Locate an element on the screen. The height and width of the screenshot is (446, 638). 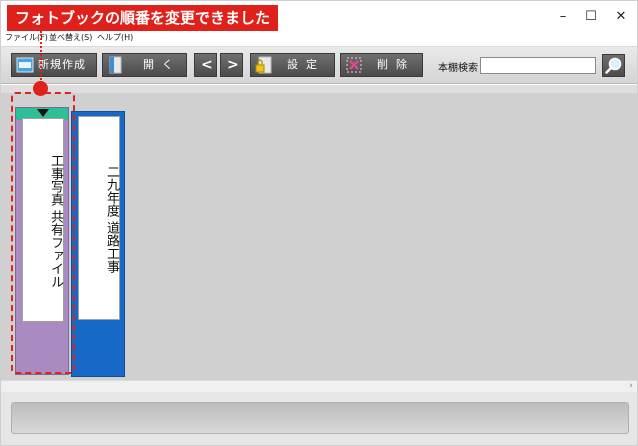
highlight-frame is located at coordinates (43, 233).